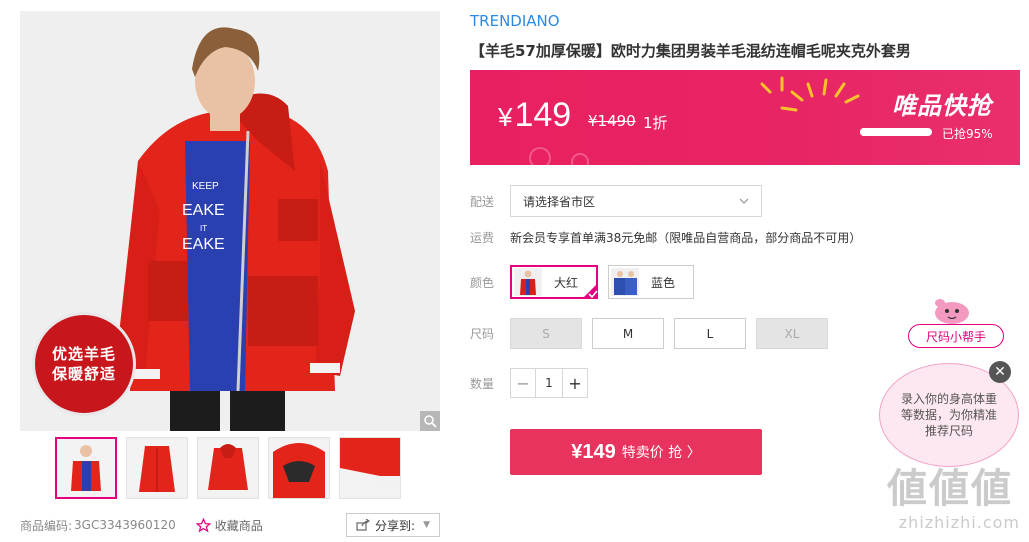  I want to click on thumbnail-strip, so click(228, 468).